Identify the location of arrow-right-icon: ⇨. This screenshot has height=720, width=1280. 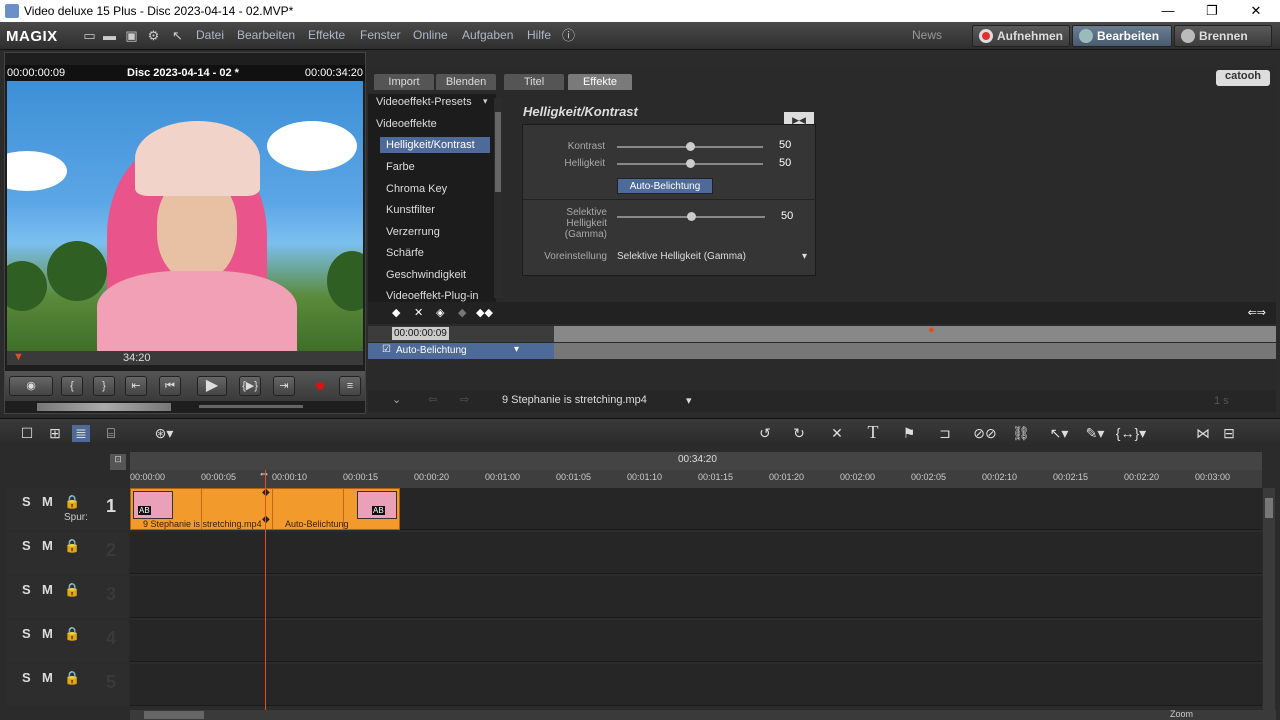
(464, 399).